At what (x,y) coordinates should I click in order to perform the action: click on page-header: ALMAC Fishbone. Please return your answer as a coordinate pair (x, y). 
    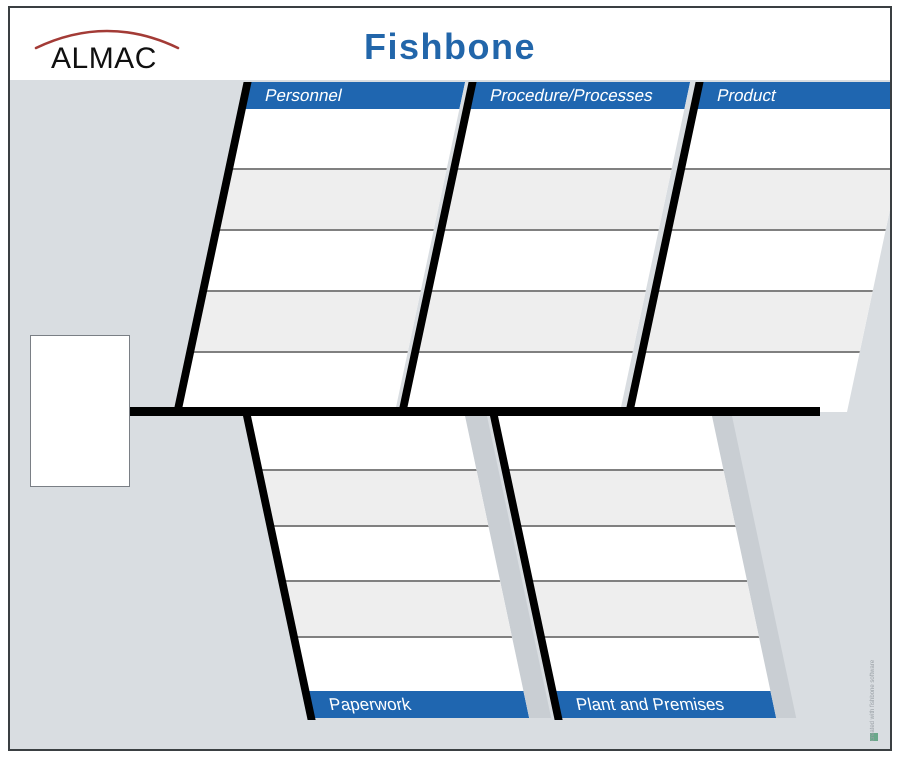
    Looking at the image, I should click on (450, 44).